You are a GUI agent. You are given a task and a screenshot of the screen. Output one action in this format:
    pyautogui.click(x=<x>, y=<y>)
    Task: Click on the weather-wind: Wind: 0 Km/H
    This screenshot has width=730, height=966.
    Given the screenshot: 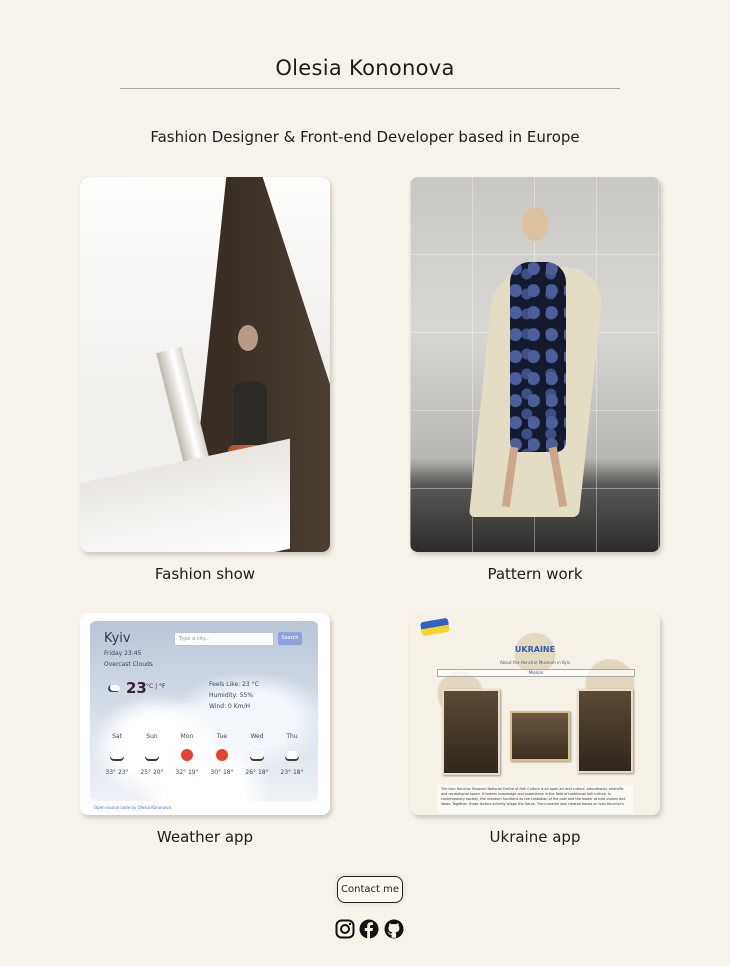 What is the action you would take?
    pyautogui.click(x=230, y=706)
    